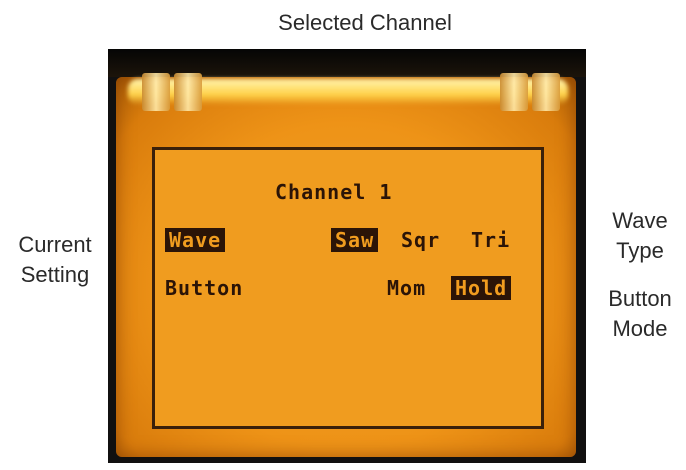  Describe the element at coordinates (195, 240) in the screenshot. I see `setting-wave-highlighted: Wave` at that location.